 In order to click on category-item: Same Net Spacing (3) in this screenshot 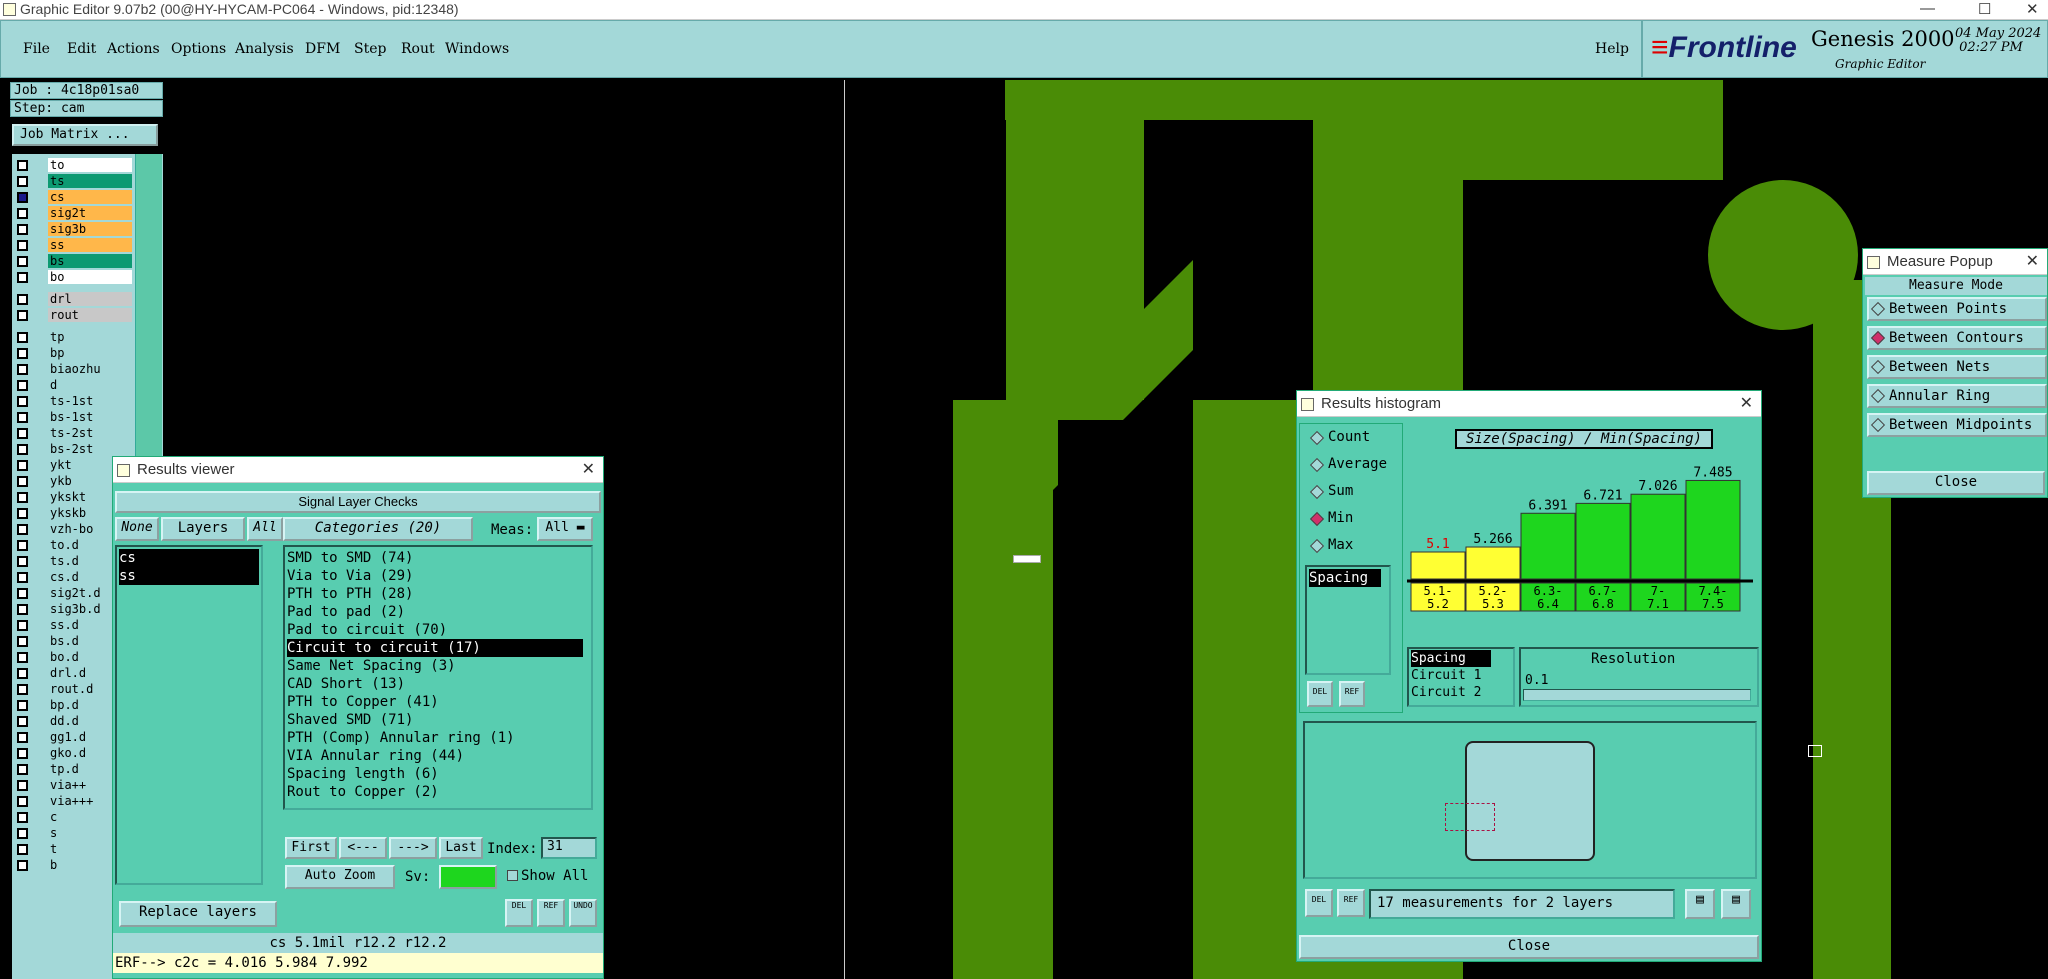, I will do `click(435, 666)`.